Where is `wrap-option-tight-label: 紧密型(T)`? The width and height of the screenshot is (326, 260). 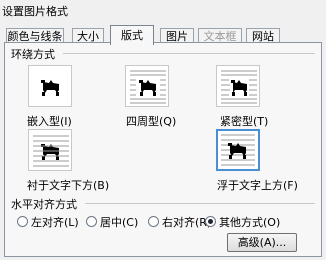
wrap-option-tight-label: 紧密型(T) is located at coordinates (244, 121).